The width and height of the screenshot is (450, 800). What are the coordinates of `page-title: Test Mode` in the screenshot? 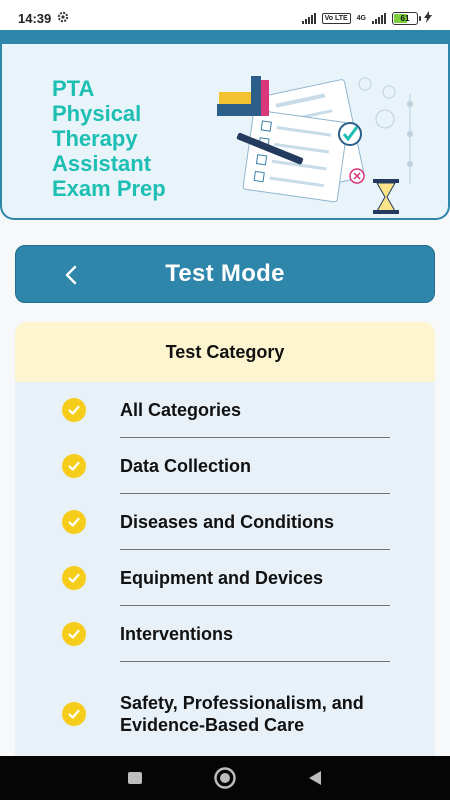 It's located at (225, 273).